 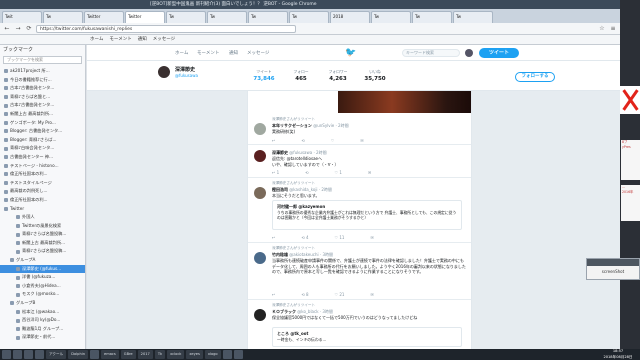 What do you see at coordinates (375, 75) in the screenshot?
I see `stat-likes: いいね 35,750` at bounding box center [375, 75].